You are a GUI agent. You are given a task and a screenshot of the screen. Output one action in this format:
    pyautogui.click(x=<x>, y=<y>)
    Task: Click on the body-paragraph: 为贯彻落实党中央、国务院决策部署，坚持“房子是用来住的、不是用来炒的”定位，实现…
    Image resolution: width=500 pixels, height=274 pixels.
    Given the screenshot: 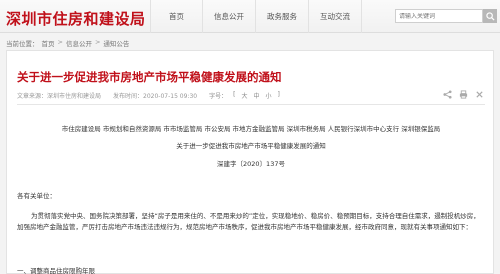 What is the action you would take?
    pyautogui.click(x=248, y=221)
    